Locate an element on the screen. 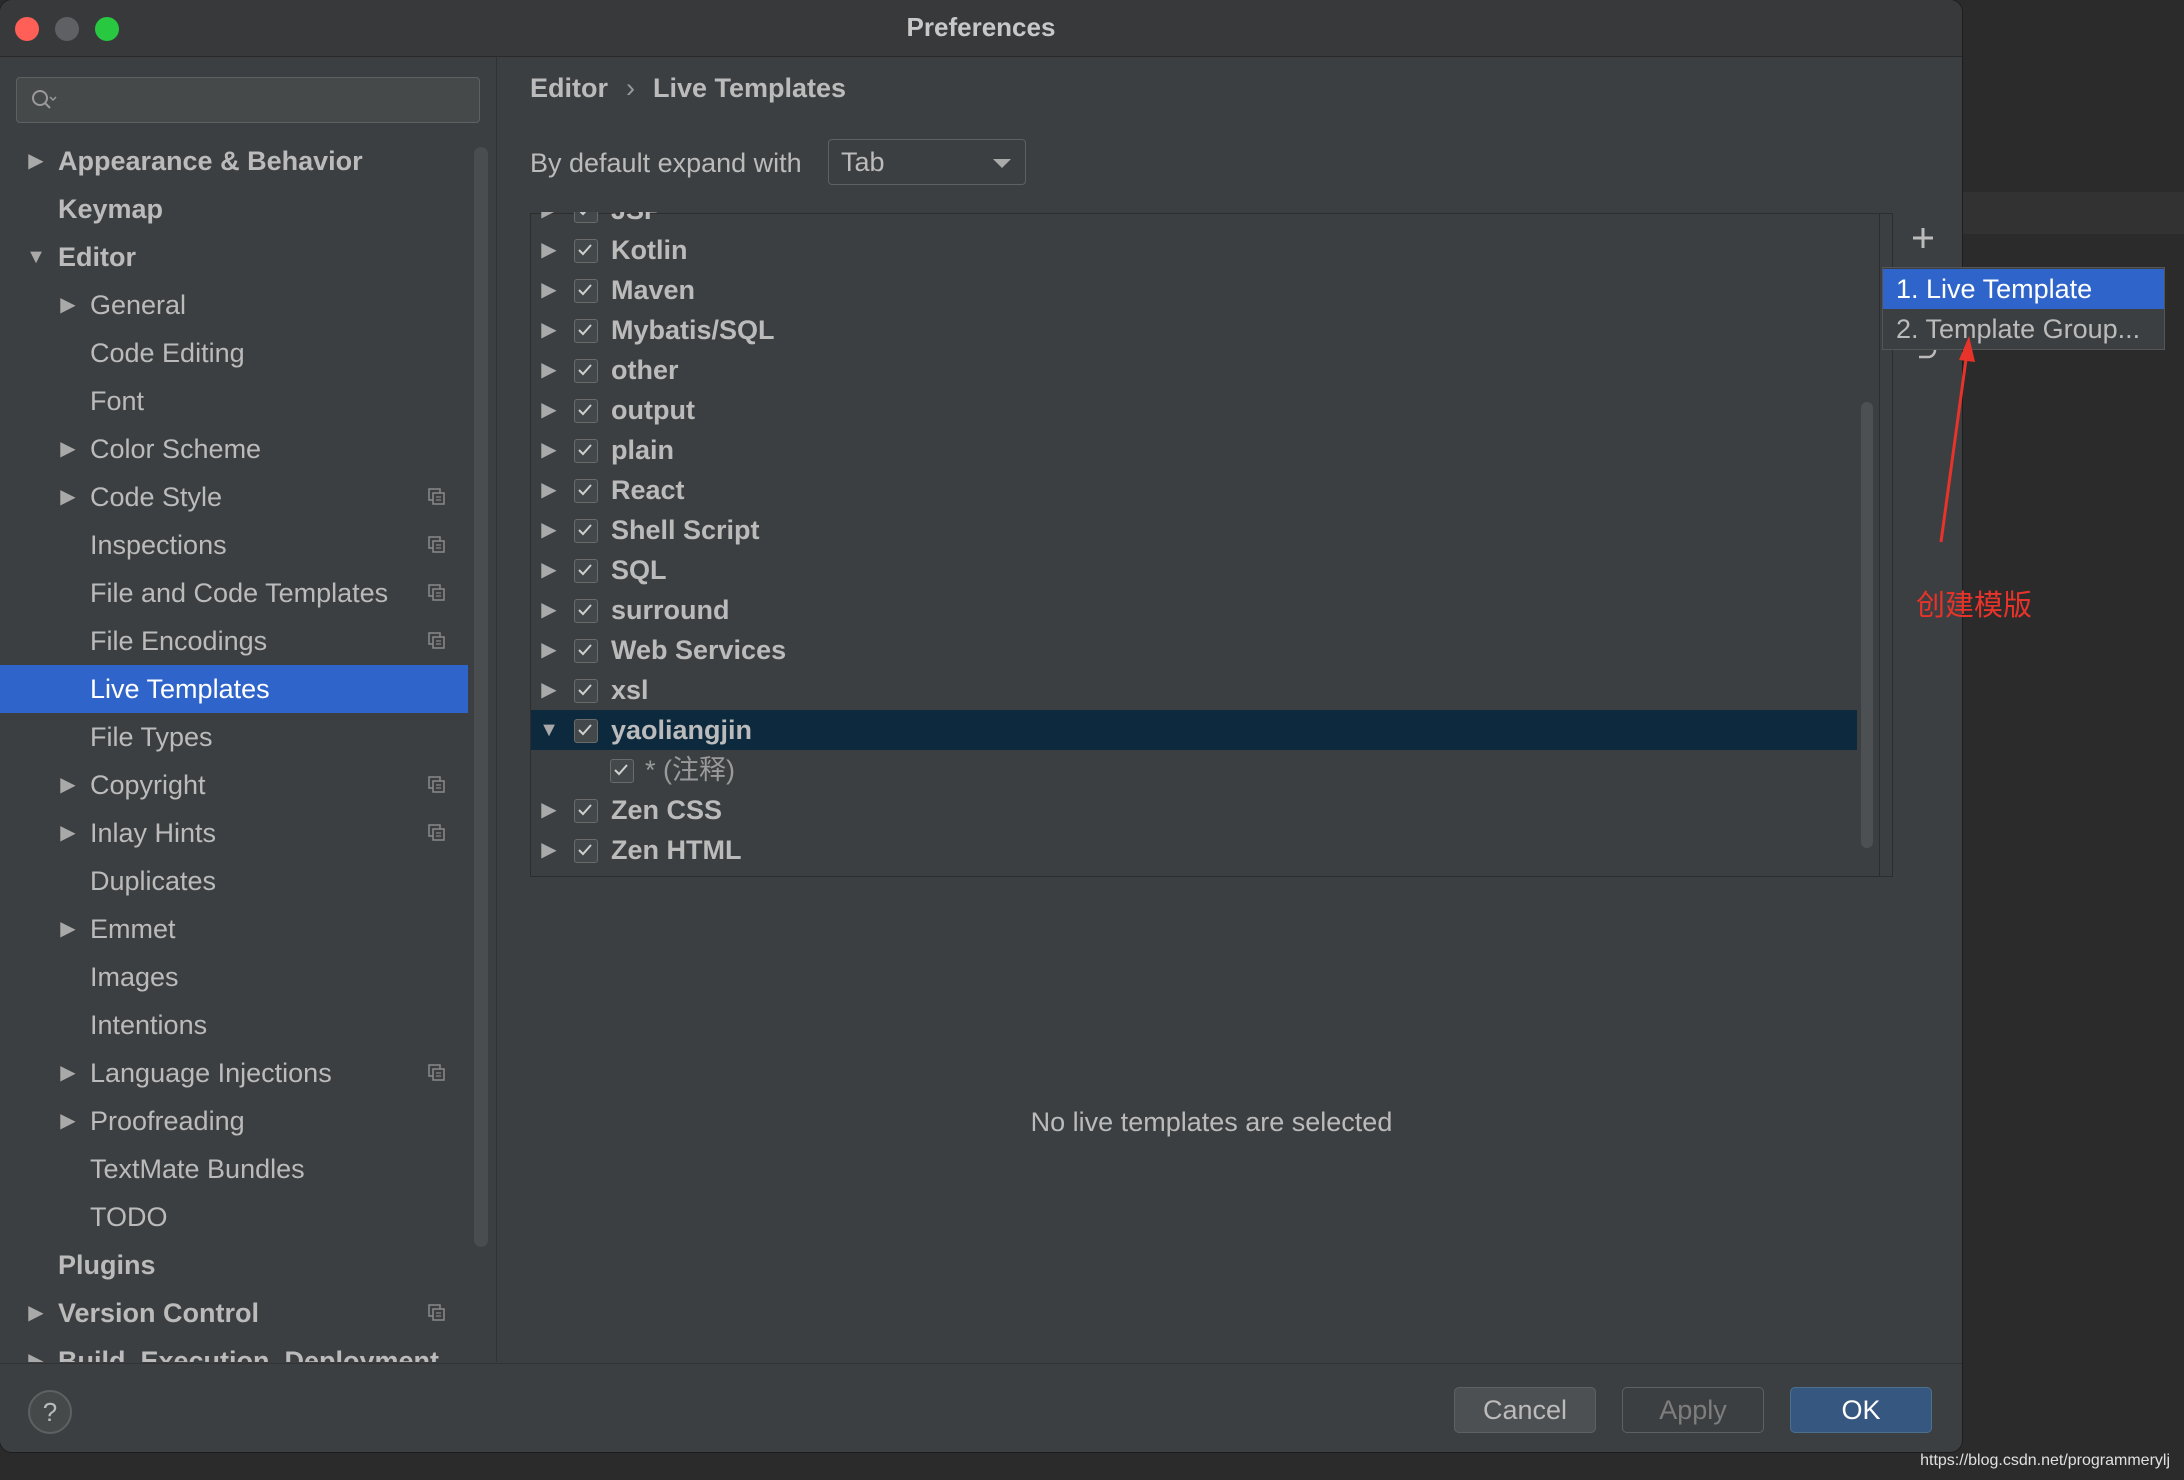 The height and width of the screenshot is (1480, 2184). sidebar-item-code-style: ▶ Code Style is located at coordinates (234, 497).